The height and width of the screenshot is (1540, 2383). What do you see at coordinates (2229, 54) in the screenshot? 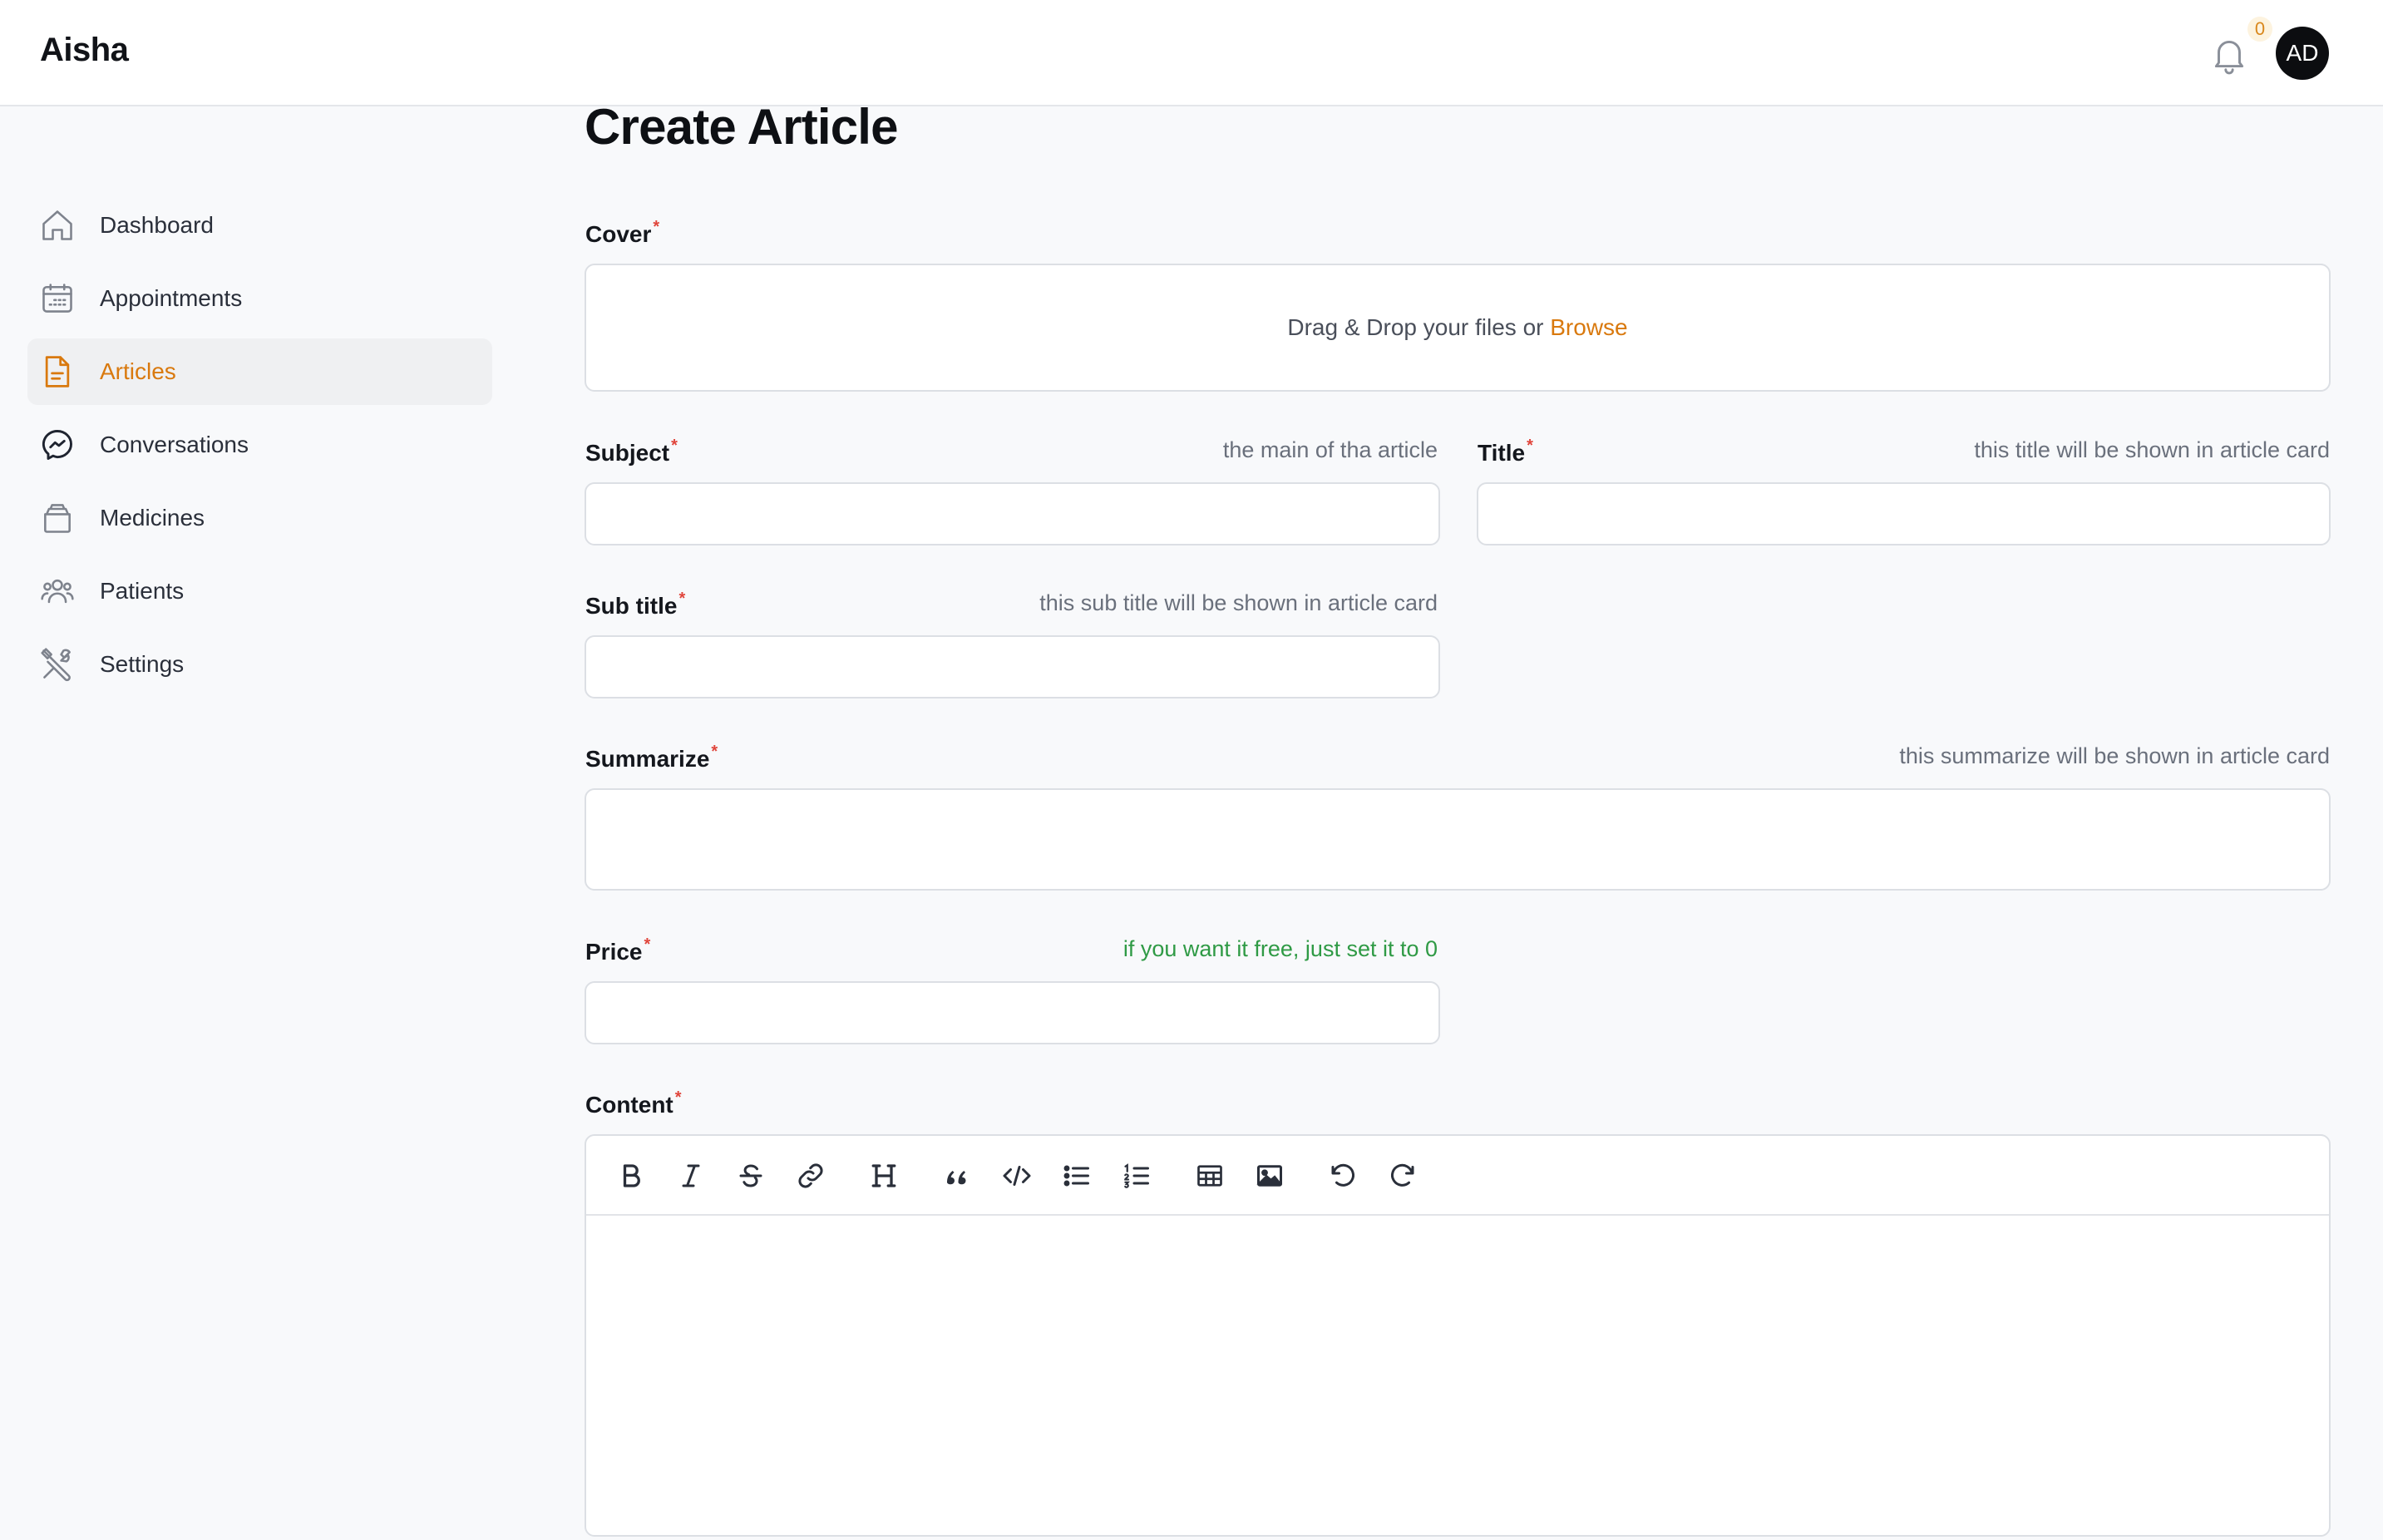
I see `bell-icon` at bounding box center [2229, 54].